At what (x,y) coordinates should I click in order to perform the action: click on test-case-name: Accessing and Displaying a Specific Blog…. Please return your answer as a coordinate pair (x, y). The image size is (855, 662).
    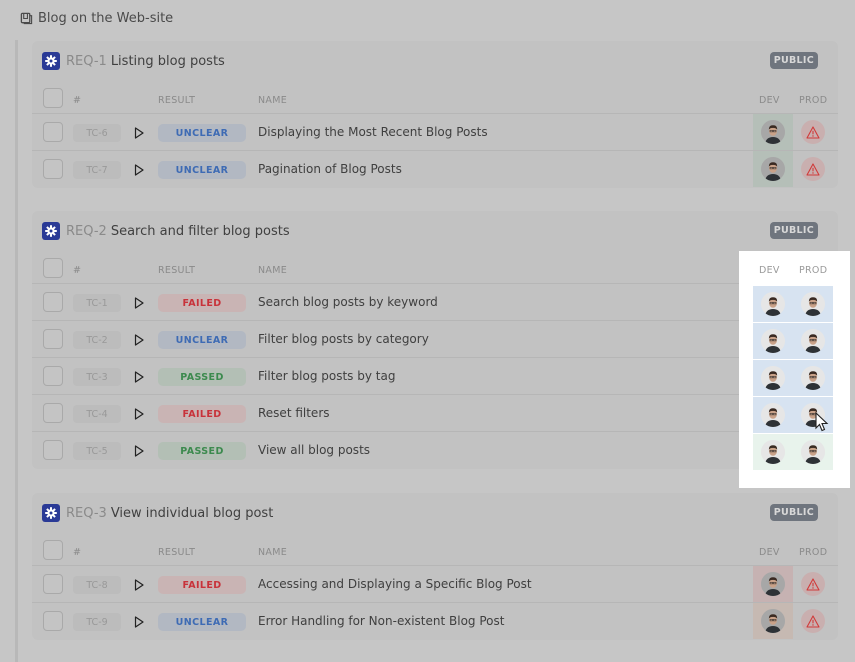
    Looking at the image, I should click on (395, 584).